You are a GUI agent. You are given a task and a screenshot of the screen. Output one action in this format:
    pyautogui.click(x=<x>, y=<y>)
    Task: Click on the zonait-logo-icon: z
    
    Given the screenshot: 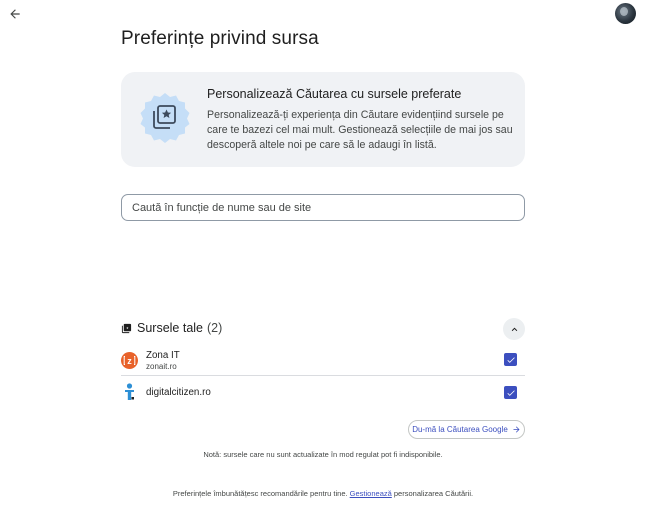 What is the action you would take?
    pyautogui.click(x=129, y=360)
    